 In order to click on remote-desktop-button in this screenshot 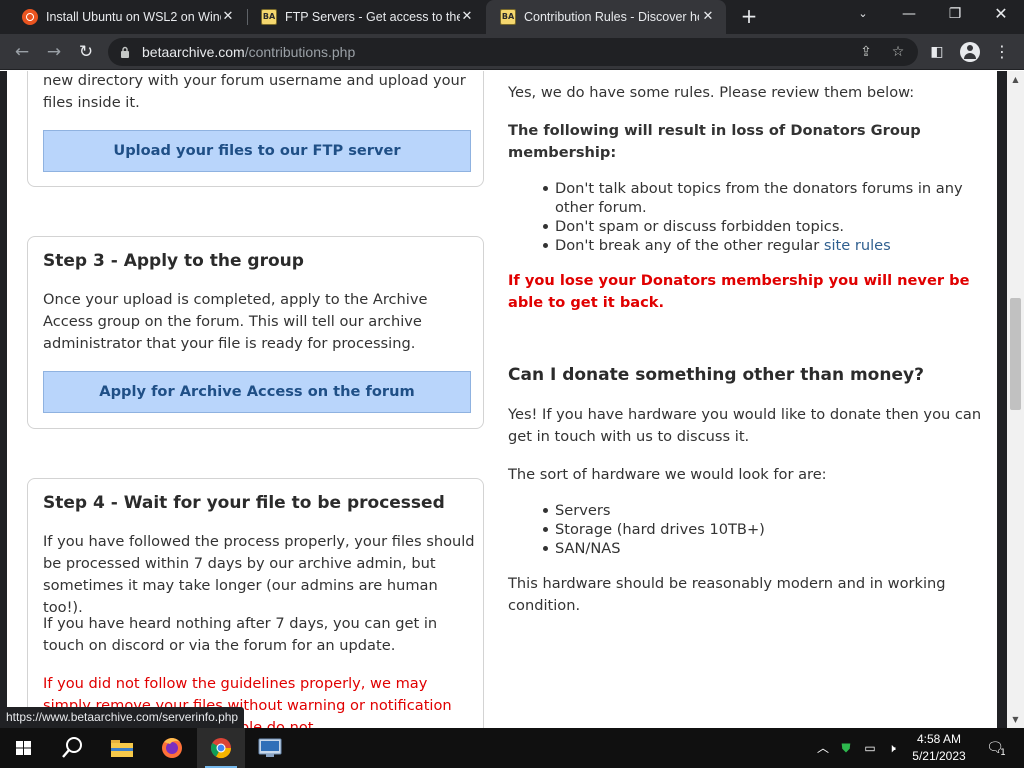, I will do `click(270, 748)`.